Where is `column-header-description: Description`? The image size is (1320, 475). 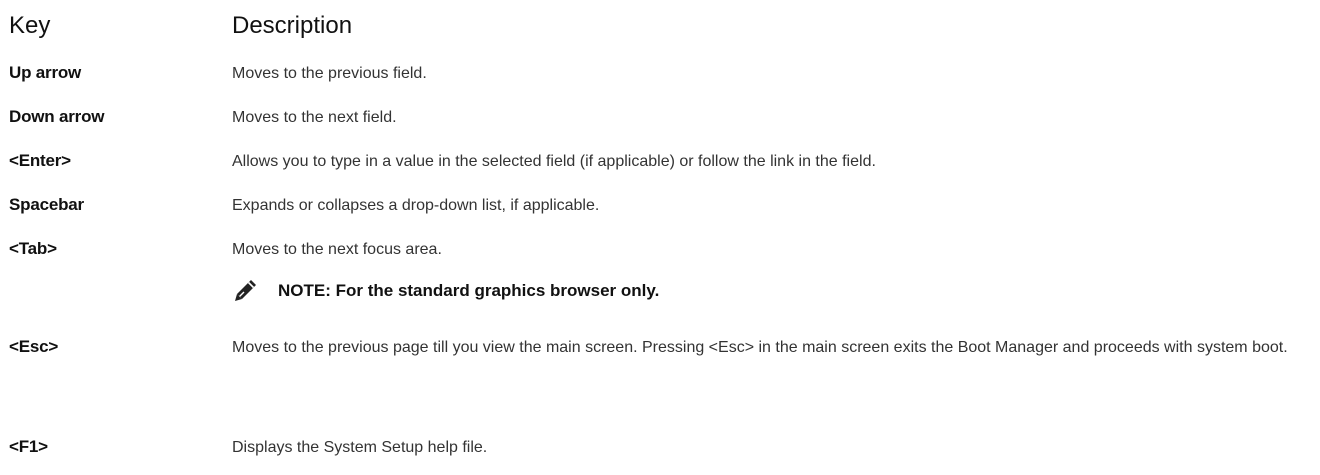
column-header-description: Description is located at coordinates (292, 25).